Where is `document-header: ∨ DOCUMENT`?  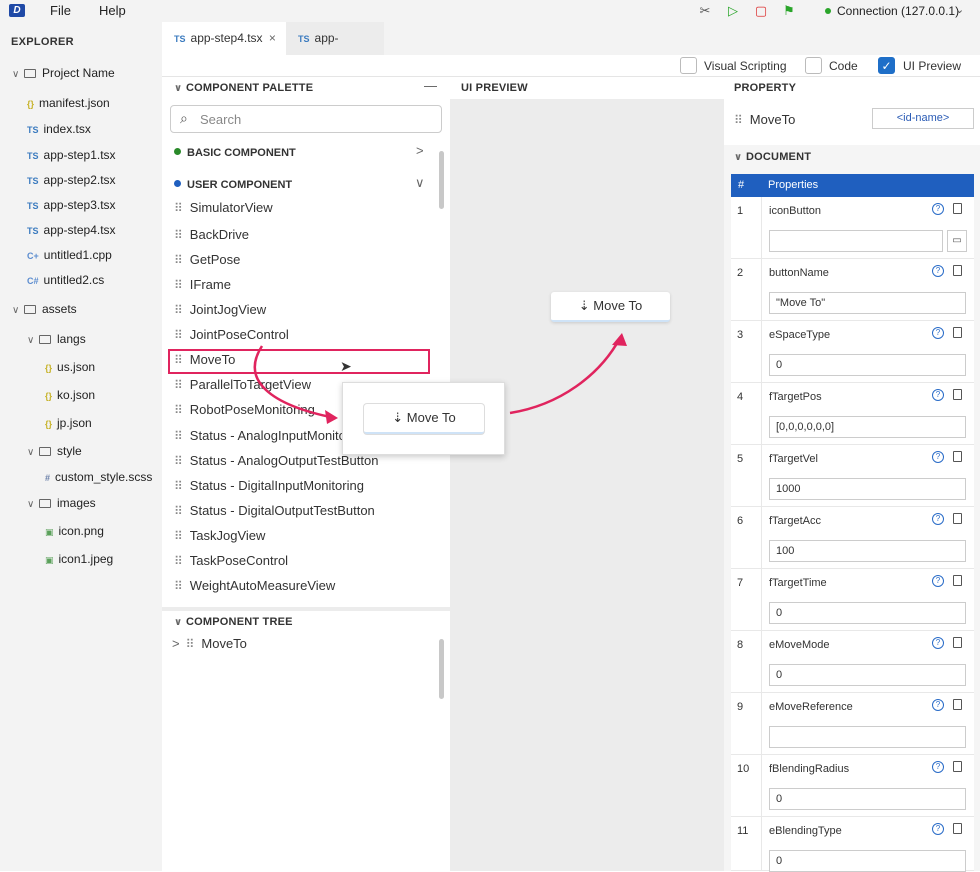 document-header: ∨ DOCUMENT is located at coordinates (772, 157).